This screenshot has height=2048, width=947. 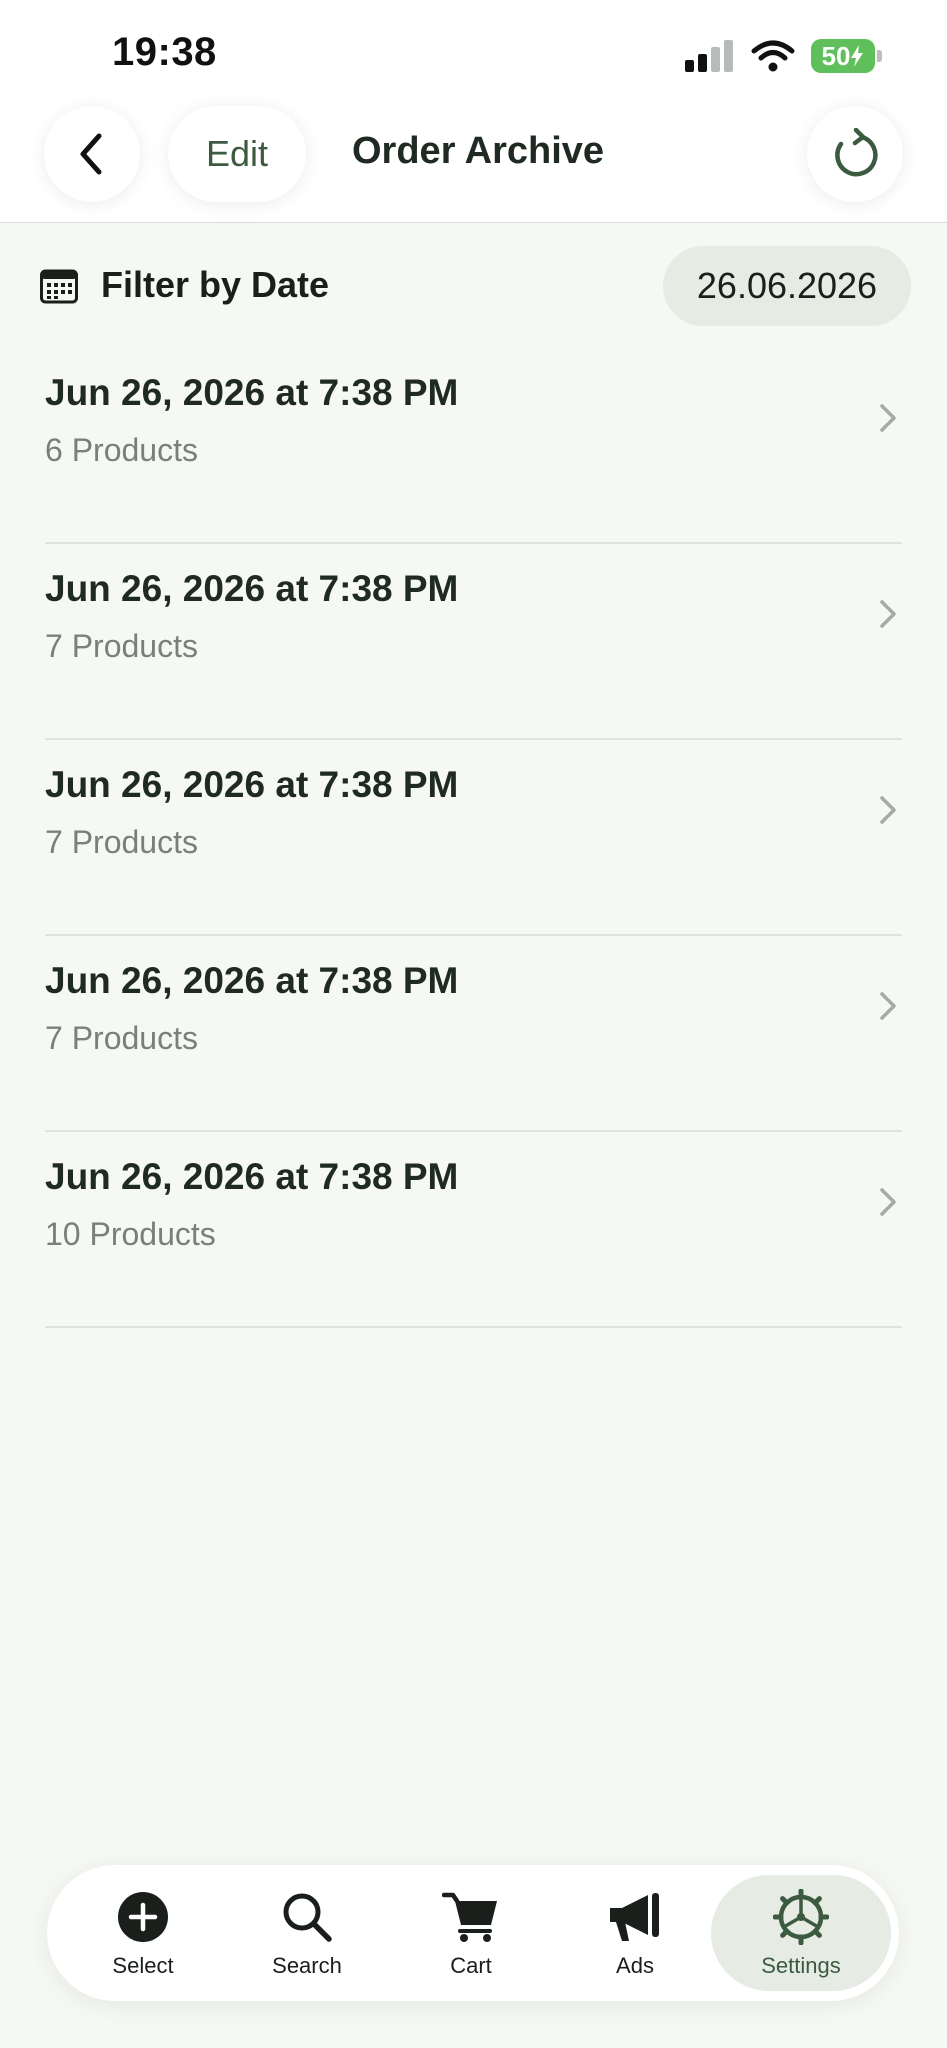 I want to click on status-bar: 19:38 50, so click(x=473, y=50).